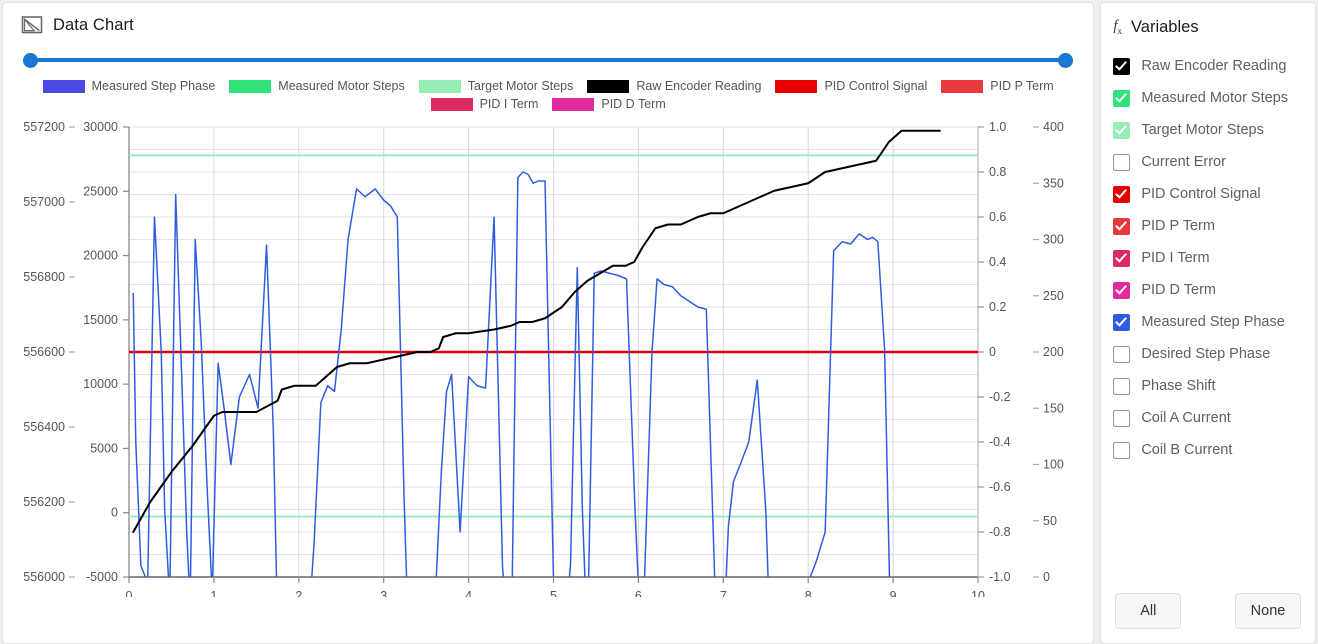 Image resolution: width=1318 pixels, height=644 pixels. I want to click on variable-label: Target Motor Steps, so click(1202, 130).